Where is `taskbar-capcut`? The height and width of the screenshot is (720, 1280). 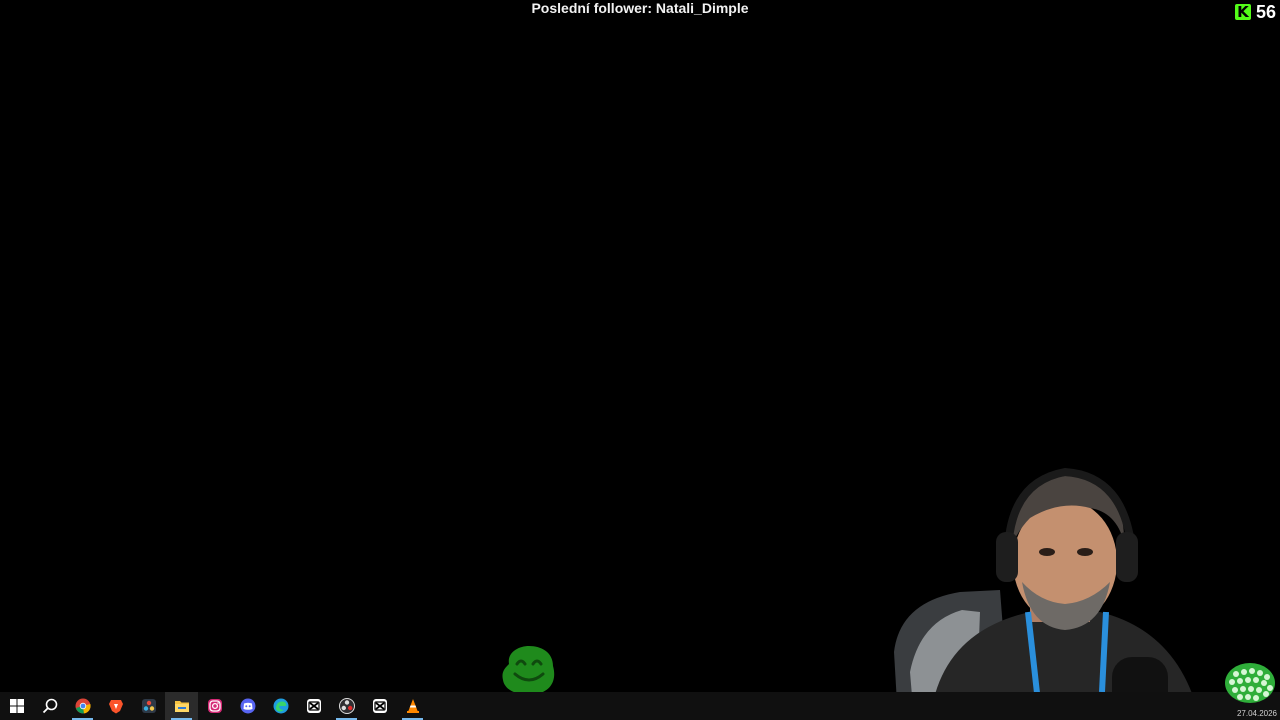
taskbar-capcut is located at coordinates (313, 706).